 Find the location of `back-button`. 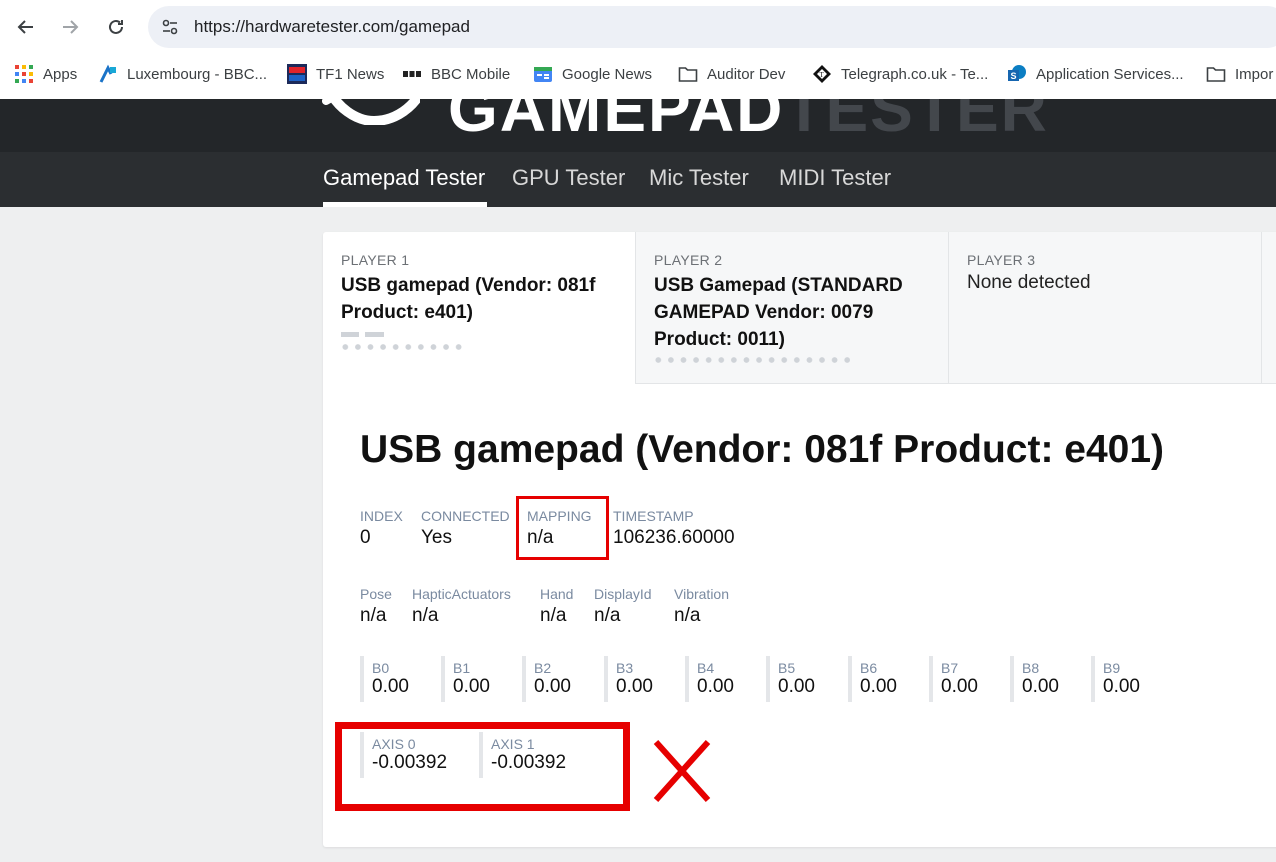

back-button is located at coordinates (26, 27).